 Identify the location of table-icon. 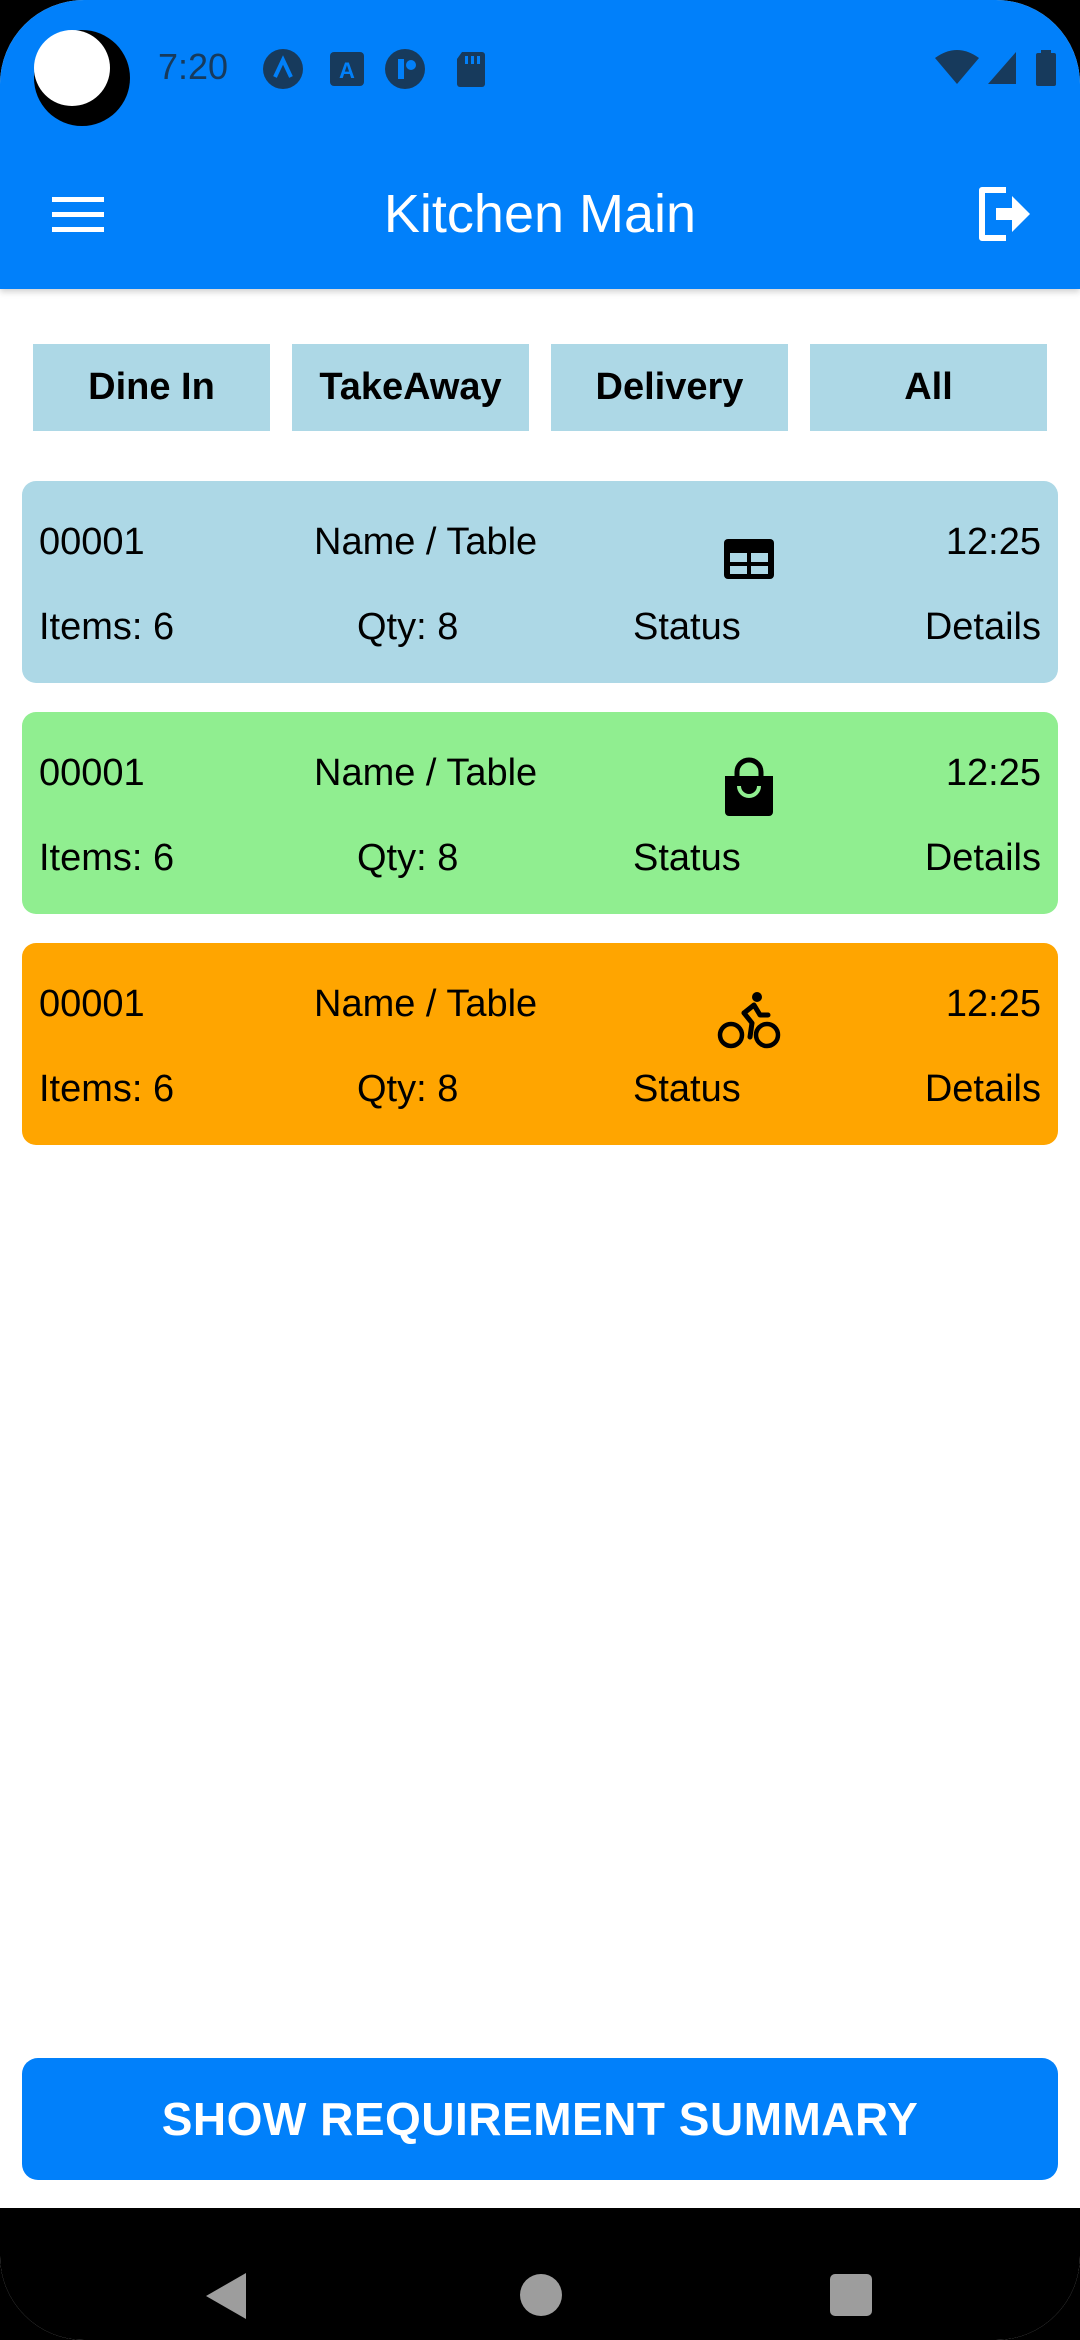
(749, 559).